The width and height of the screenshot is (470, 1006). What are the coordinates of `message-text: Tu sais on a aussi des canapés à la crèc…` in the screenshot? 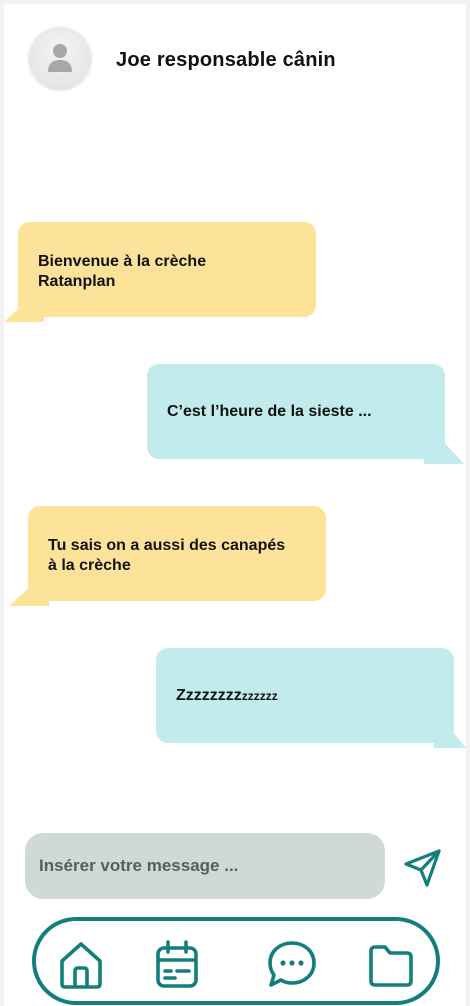 It's located at (167, 555).